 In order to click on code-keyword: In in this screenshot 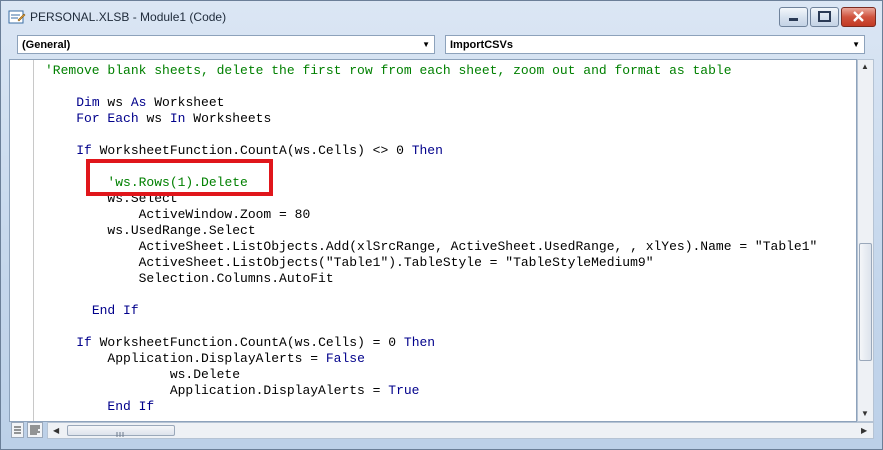, I will do `click(177, 118)`.